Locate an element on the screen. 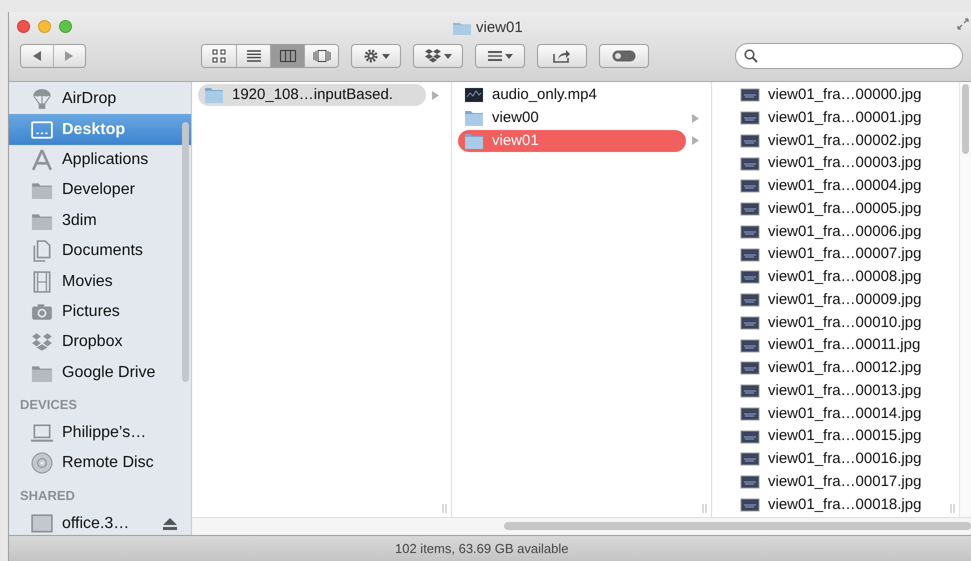 The image size is (971, 561). window-title: view01 is located at coordinates (499, 28).